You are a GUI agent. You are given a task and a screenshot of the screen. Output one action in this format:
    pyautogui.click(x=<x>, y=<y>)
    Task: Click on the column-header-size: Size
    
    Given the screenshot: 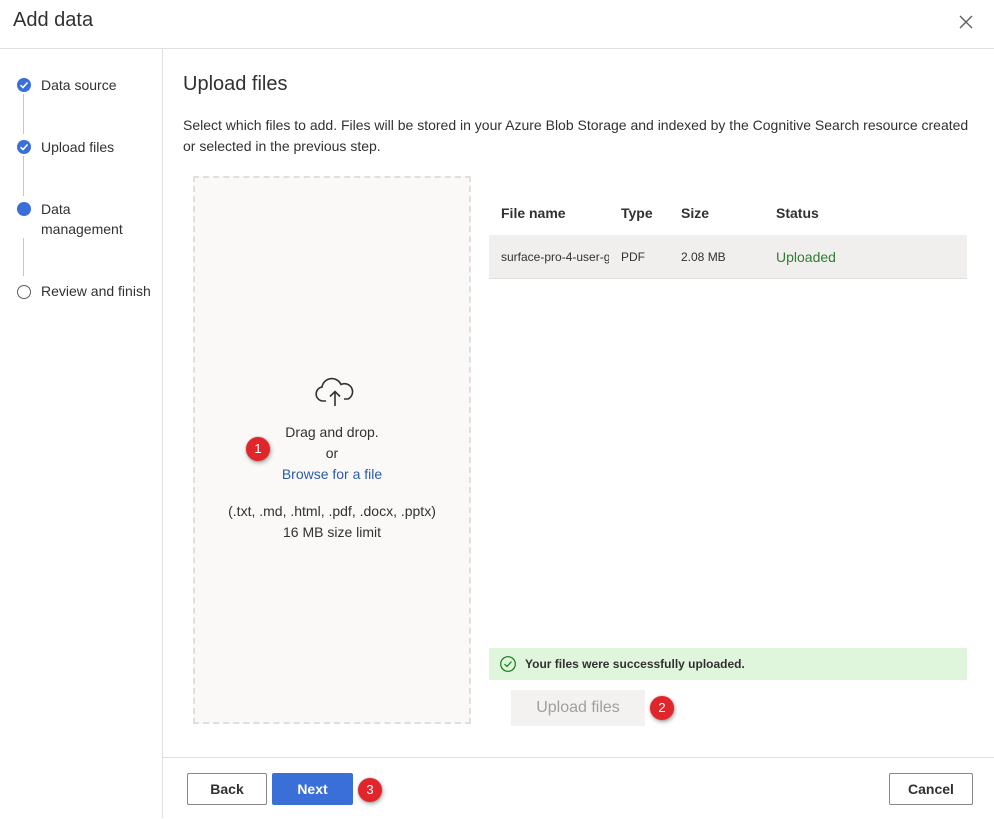 What is the action you would take?
    pyautogui.click(x=695, y=213)
    